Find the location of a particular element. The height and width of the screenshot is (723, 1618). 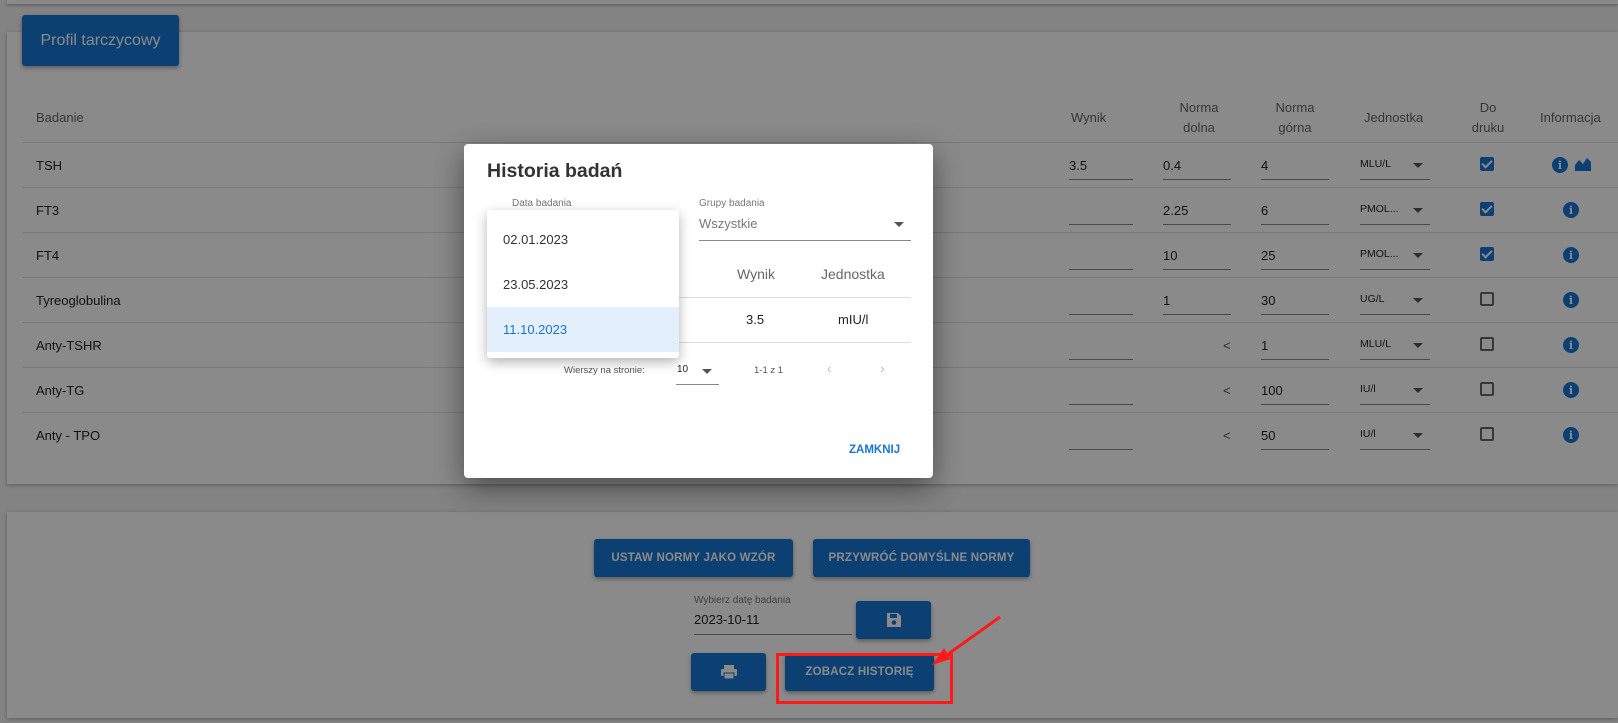

annotation-arrow is located at coordinates (966, 640).